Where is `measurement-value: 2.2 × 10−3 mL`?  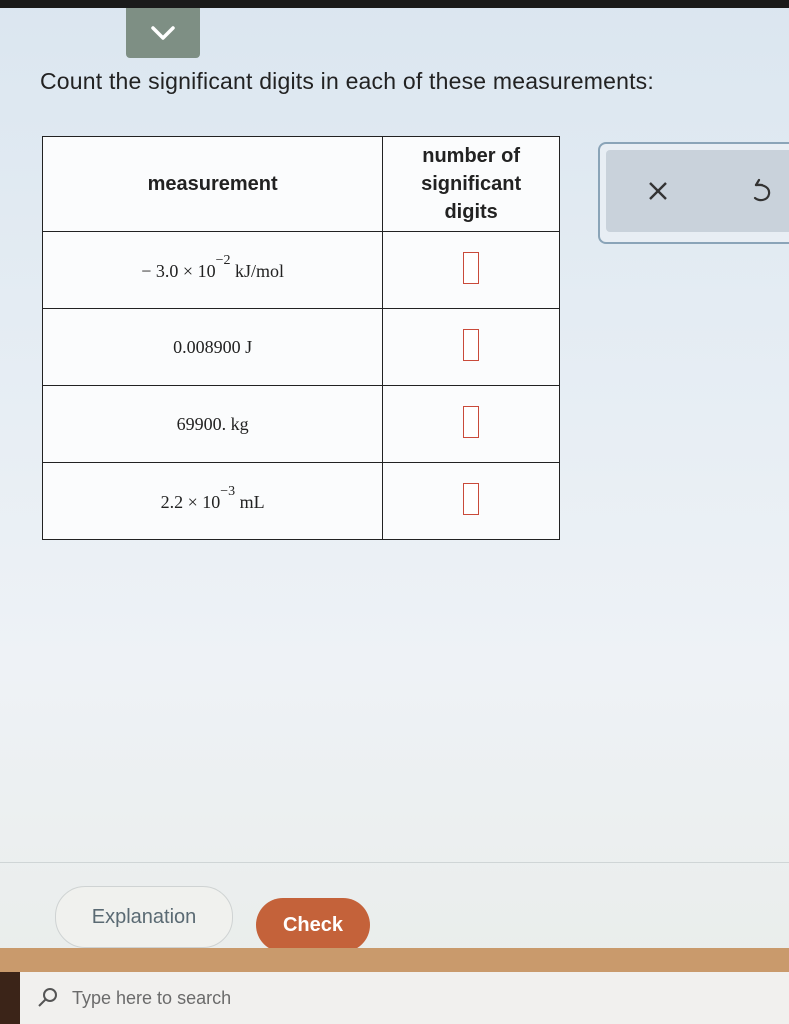 measurement-value: 2.2 × 10−3 mL is located at coordinates (212, 498).